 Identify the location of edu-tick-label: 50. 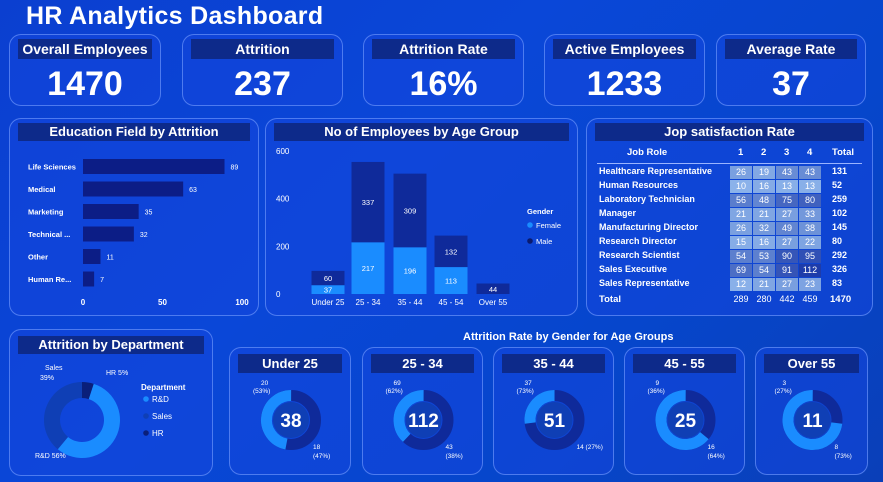
(162, 302).